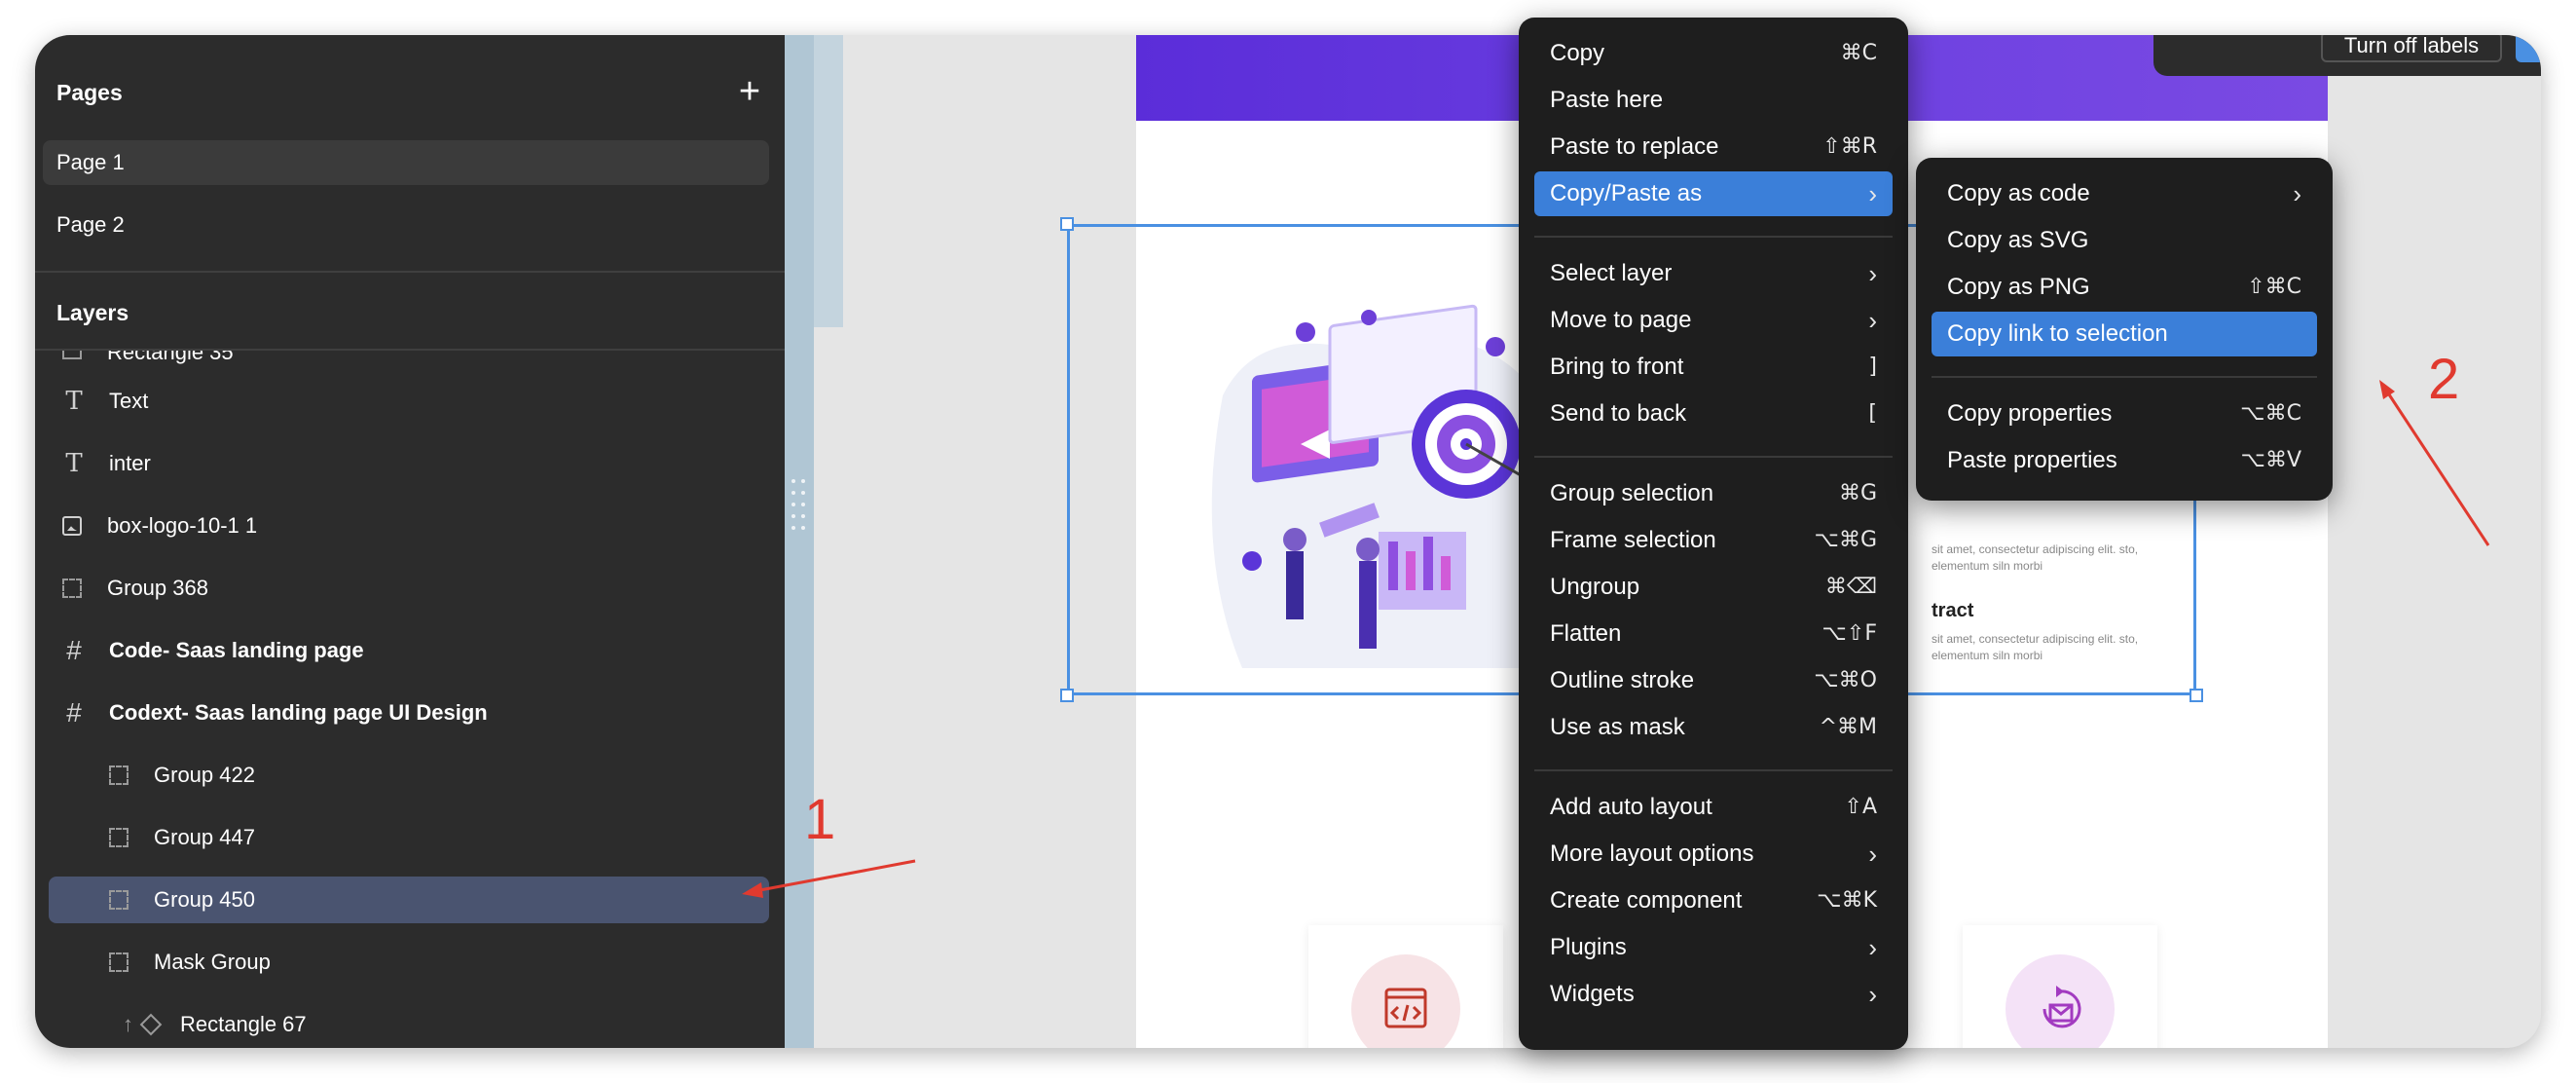 This screenshot has height=1083, width=2576. Describe the element at coordinates (1713, 100) in the screenshot. I see `menu-item-paste-here: Paste here` at that location.